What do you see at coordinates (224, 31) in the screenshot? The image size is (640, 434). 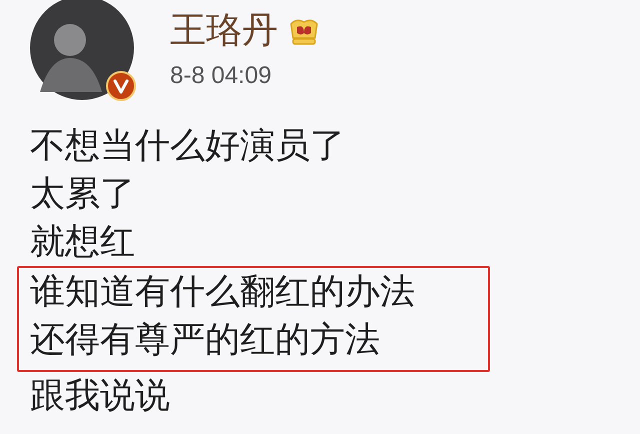 I see `author-name: 王珞丹` at bounding box center [224, 31].